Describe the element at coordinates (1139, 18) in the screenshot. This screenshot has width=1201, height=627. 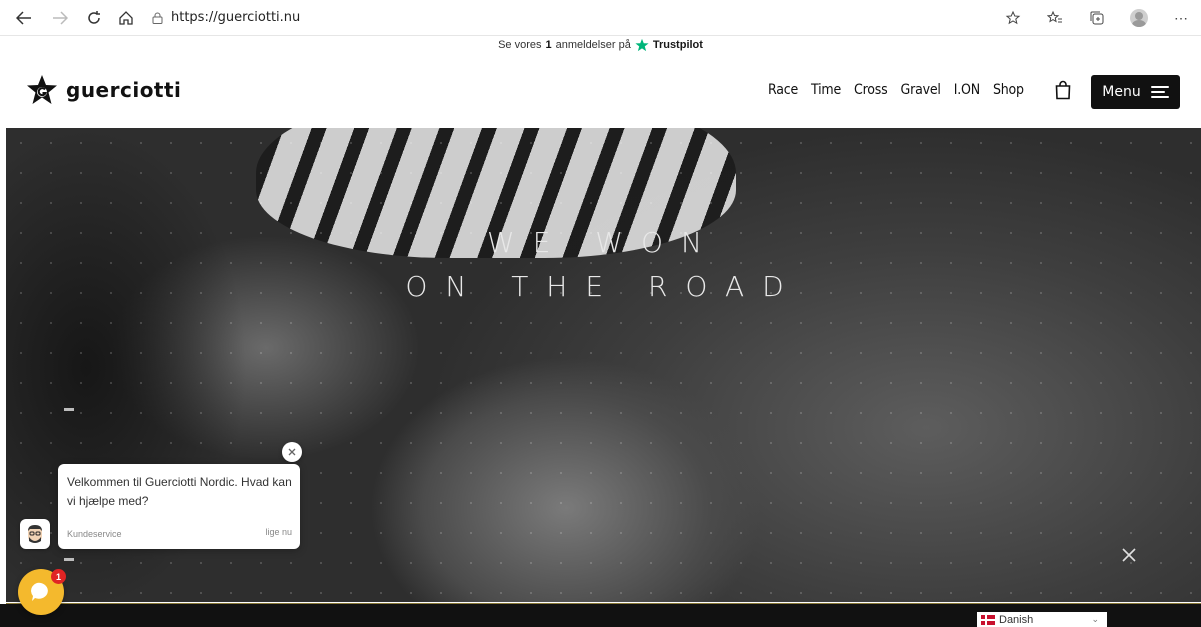
I see `profile-icon` at that location.